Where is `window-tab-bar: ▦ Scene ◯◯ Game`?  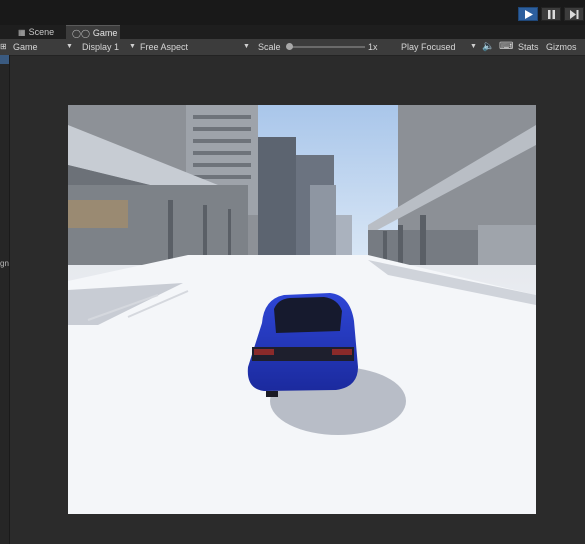
window-tab-bar: ▦ Scene ◯◯ Game is located at coordinates (292, 32).